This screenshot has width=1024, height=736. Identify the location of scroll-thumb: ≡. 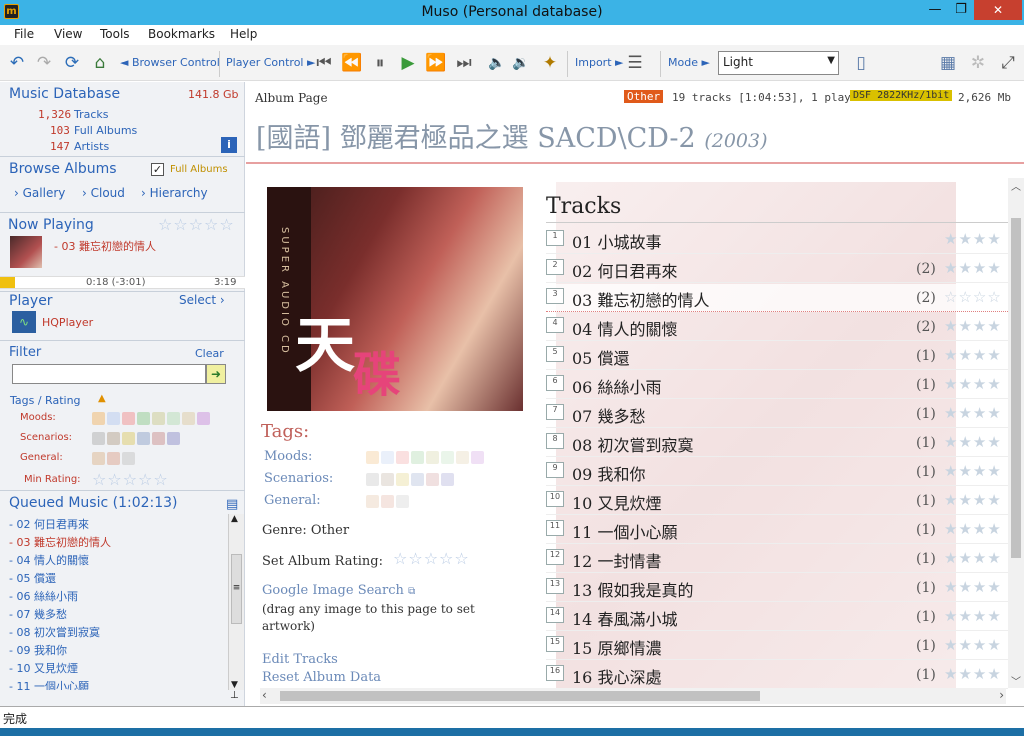
(236, 589).